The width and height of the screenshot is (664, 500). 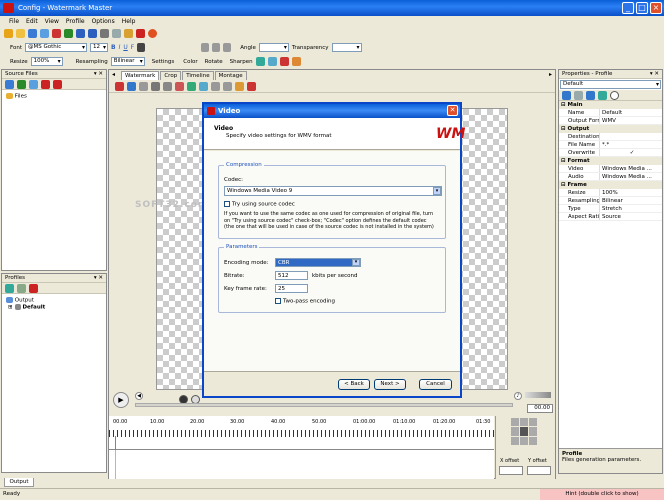 I want to click on menu-edit: Edit, so click(x=32, y=21).